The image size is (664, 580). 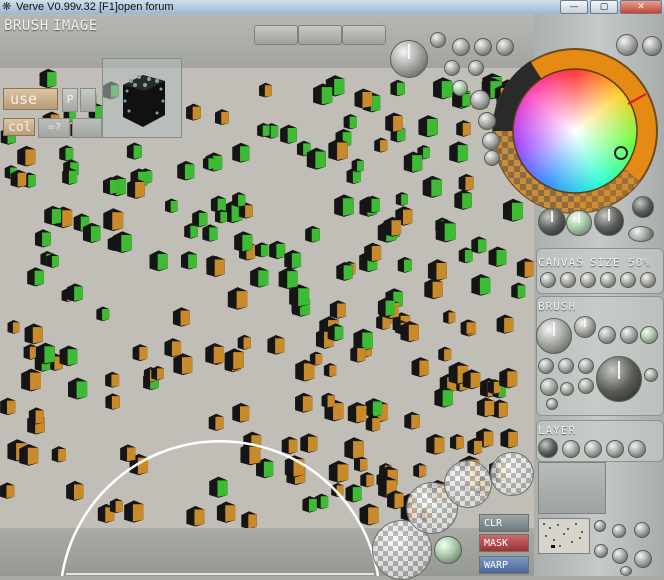 What do you see at coordinates (604, 7) in the screenshot?
I see `maximize-button: ▢` at bounding box center [604, 7].